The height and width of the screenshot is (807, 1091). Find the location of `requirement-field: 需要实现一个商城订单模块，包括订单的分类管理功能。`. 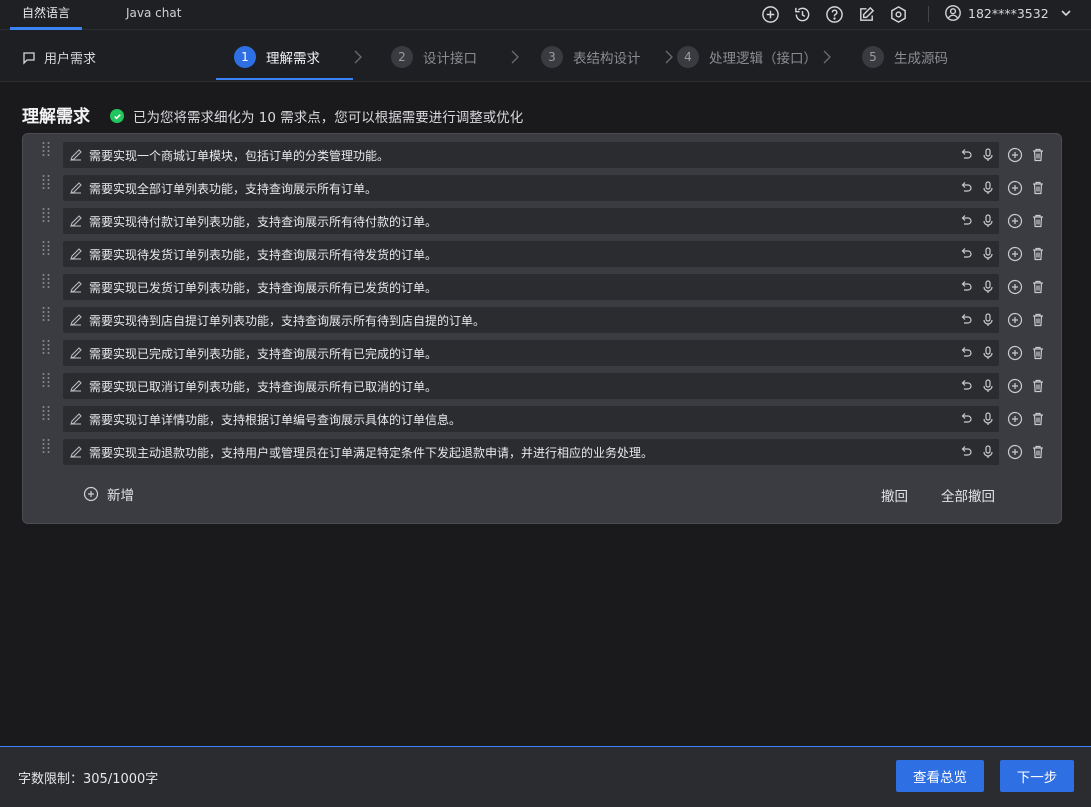

requirement-field: 需要实现一个商城订单模块，包括订单的分类管理功能。 is located at coordinates (531, 155).